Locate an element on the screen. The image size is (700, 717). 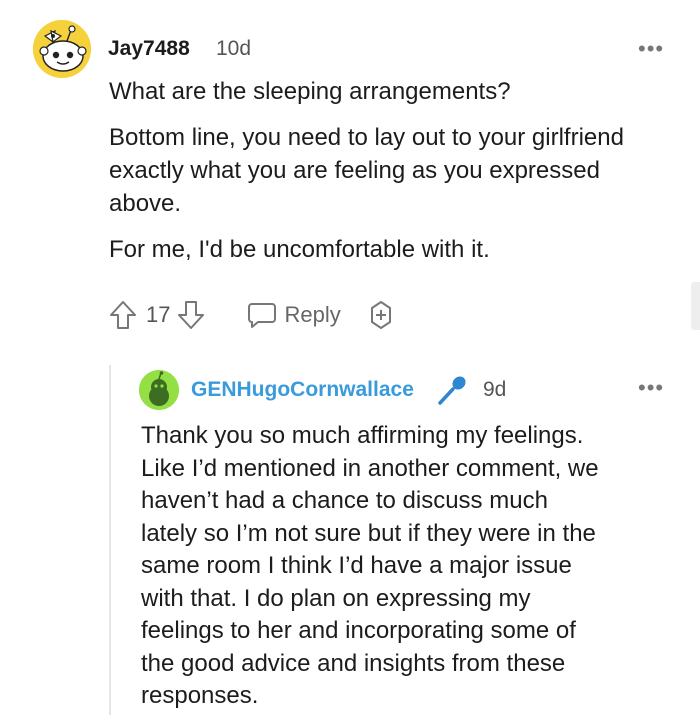
downvote-icon is located at coordinates (191, 315).